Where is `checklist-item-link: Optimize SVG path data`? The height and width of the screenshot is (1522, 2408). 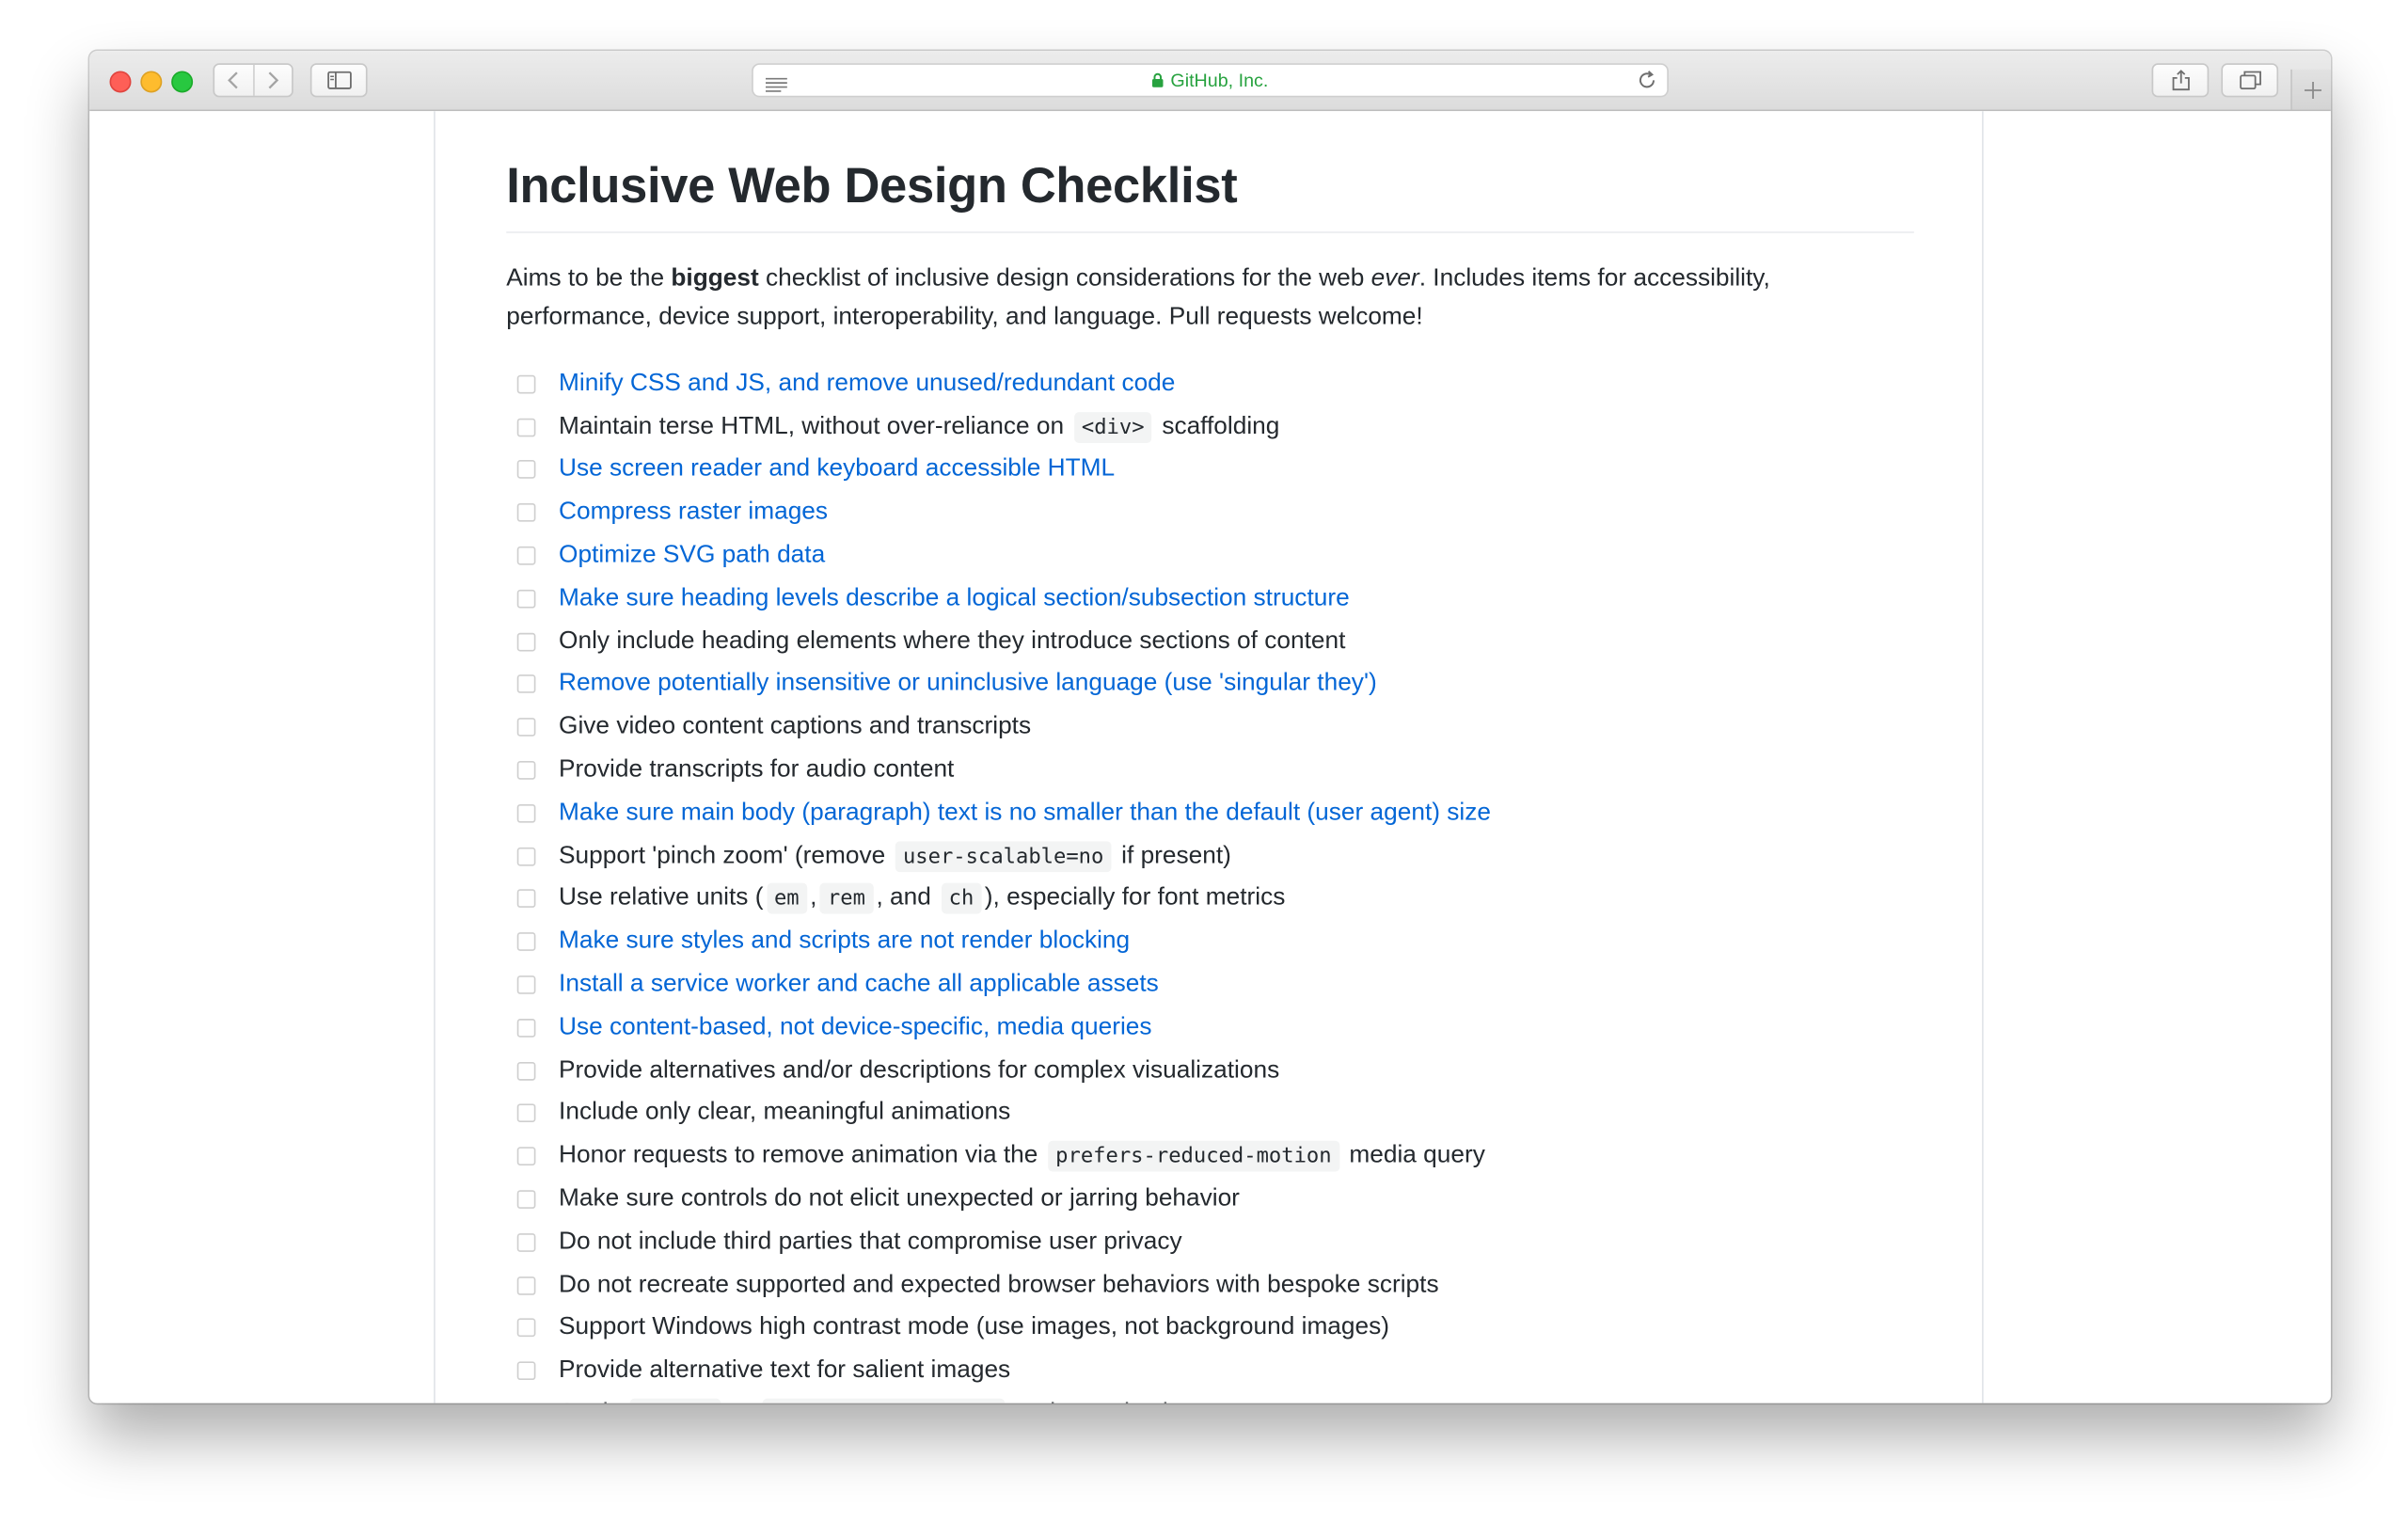 checklist-item-link: Optimize SVG path data is located at coordinates (692, 556).